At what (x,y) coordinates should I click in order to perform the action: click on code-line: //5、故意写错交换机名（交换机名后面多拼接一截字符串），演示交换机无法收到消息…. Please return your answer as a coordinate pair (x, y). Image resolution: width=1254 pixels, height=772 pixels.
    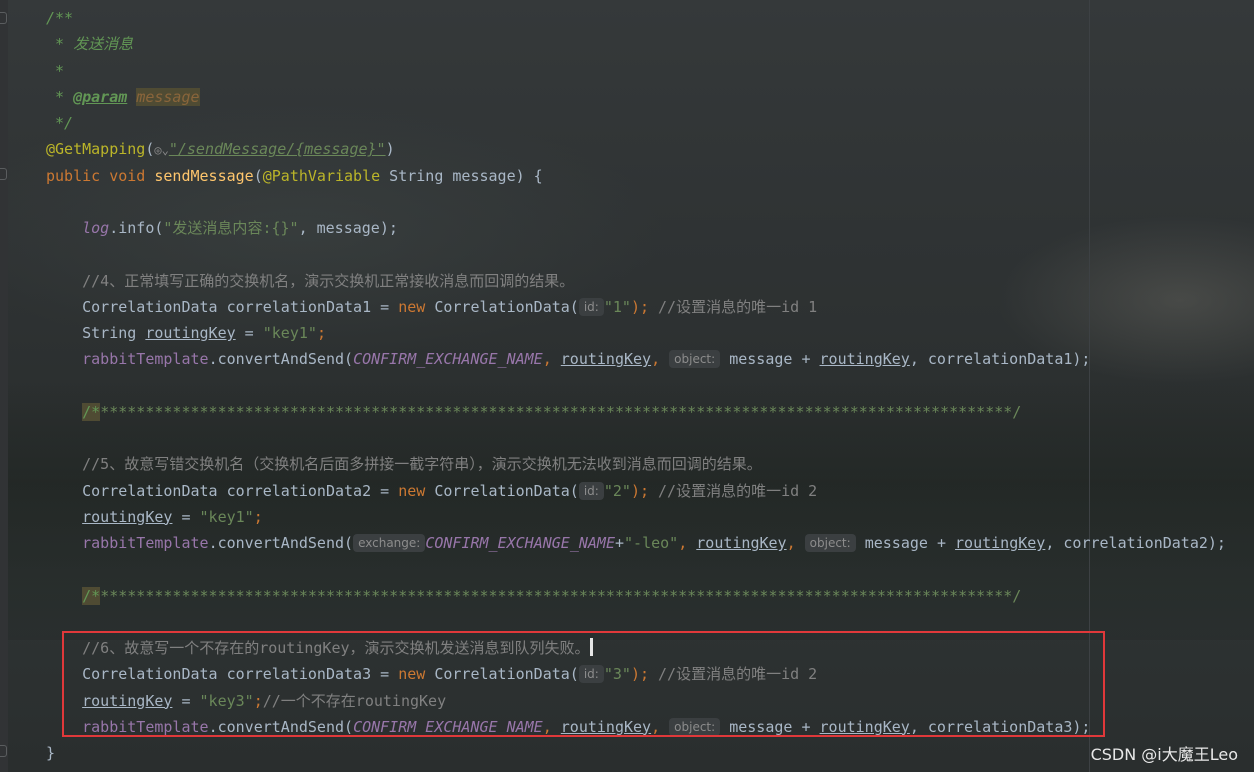
    Looking at the image, I should click on (636, 464).